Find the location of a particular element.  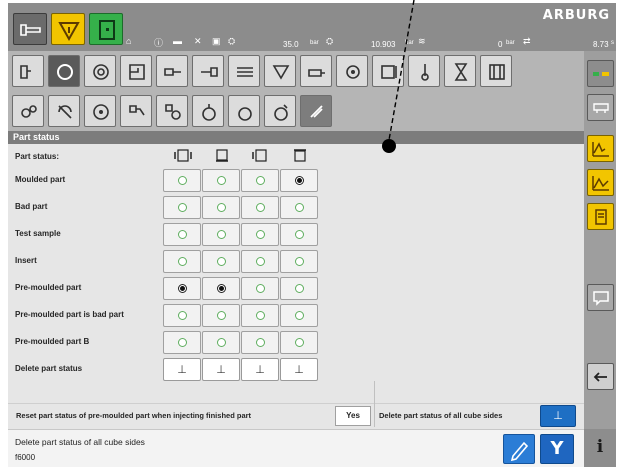

part-status-icon is located at coordinates (389, 72).